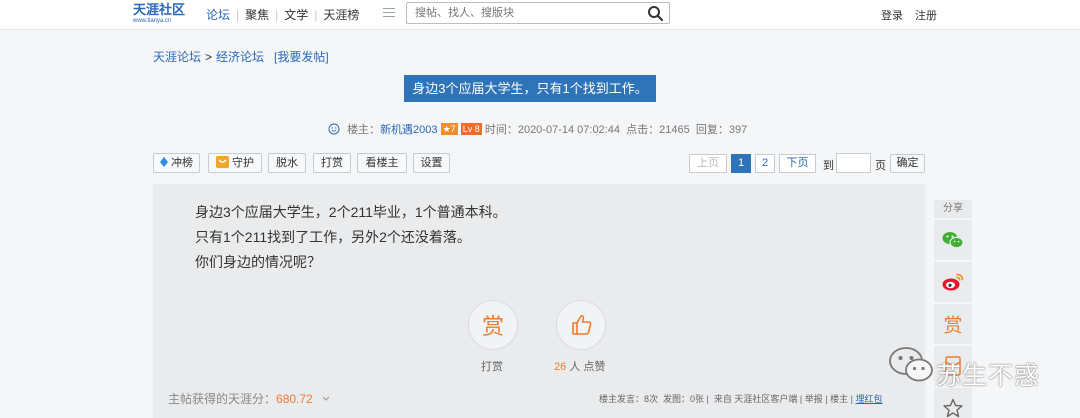  Describe the element at coordinates (218, 14) in the screenshot. I see `nav-item-forum: 论坛` at that location.